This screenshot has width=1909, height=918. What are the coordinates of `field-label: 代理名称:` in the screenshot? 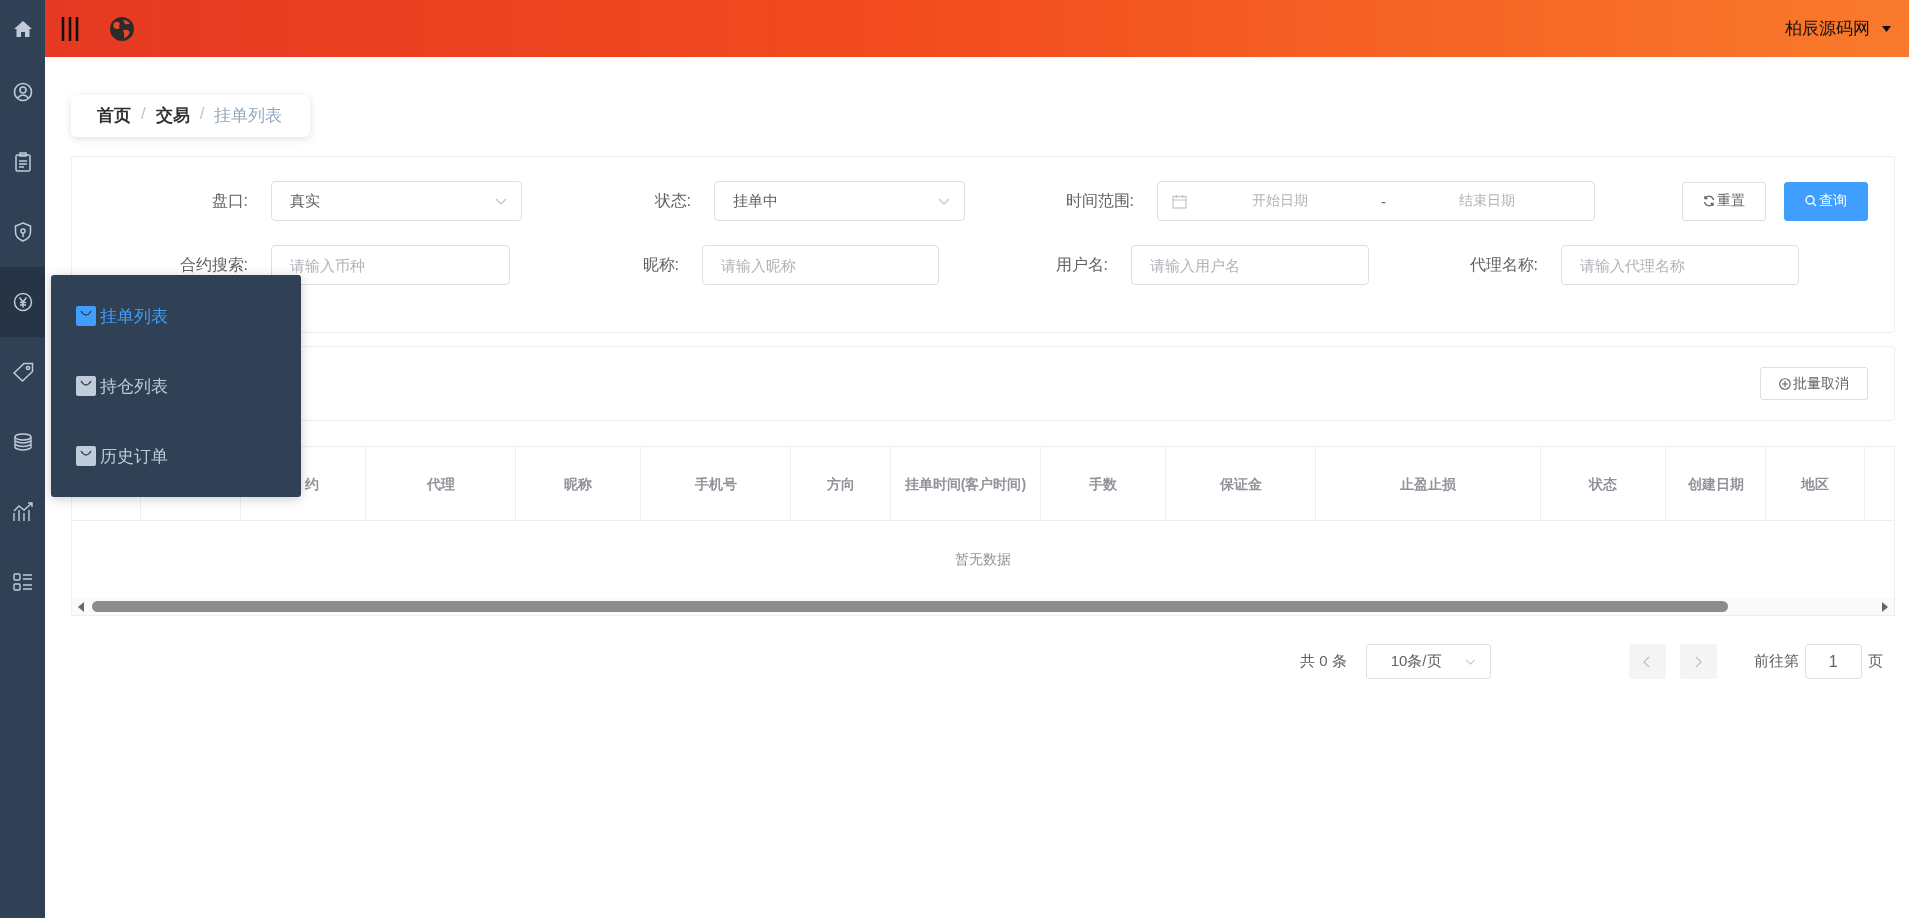 It's located at (1503, 264).